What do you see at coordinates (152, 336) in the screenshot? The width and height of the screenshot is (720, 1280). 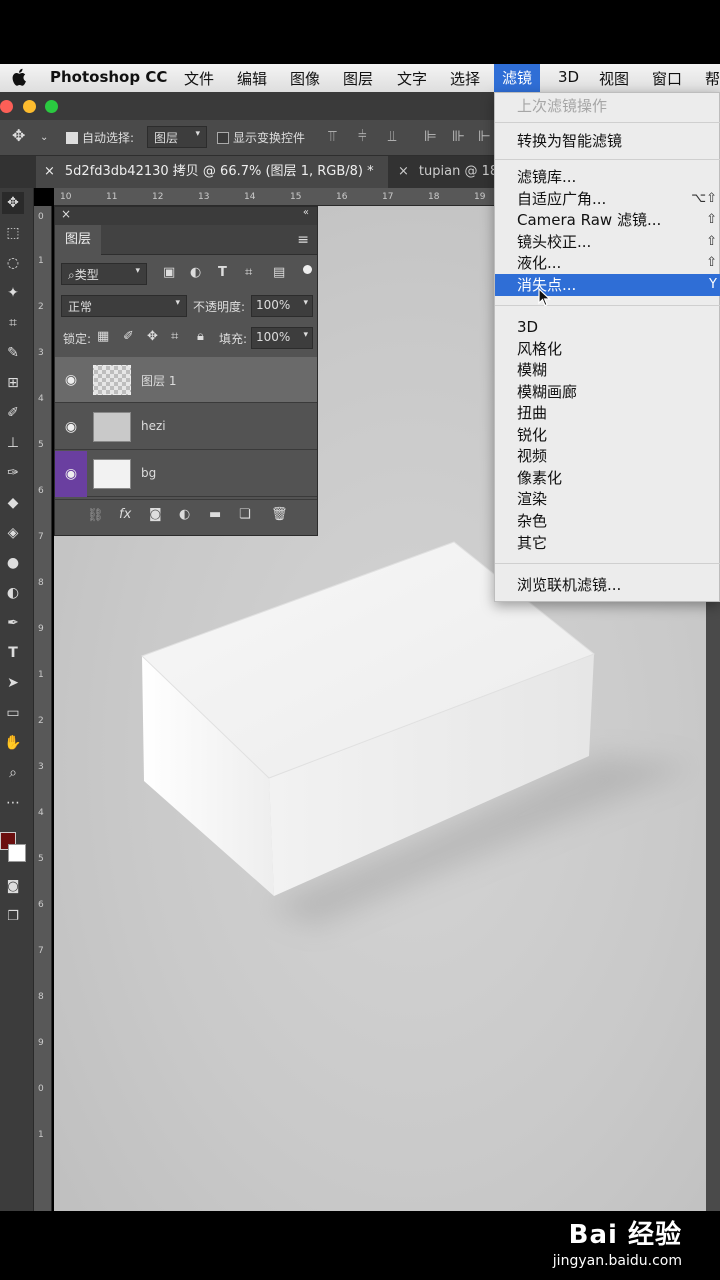 I see `lock-position-icon: ✥` at bounding box center [152, 336].